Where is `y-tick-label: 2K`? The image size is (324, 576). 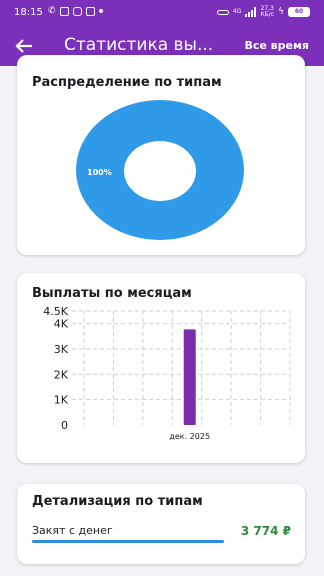 y-tick-label: 2K is located at coordinates (61, 374).